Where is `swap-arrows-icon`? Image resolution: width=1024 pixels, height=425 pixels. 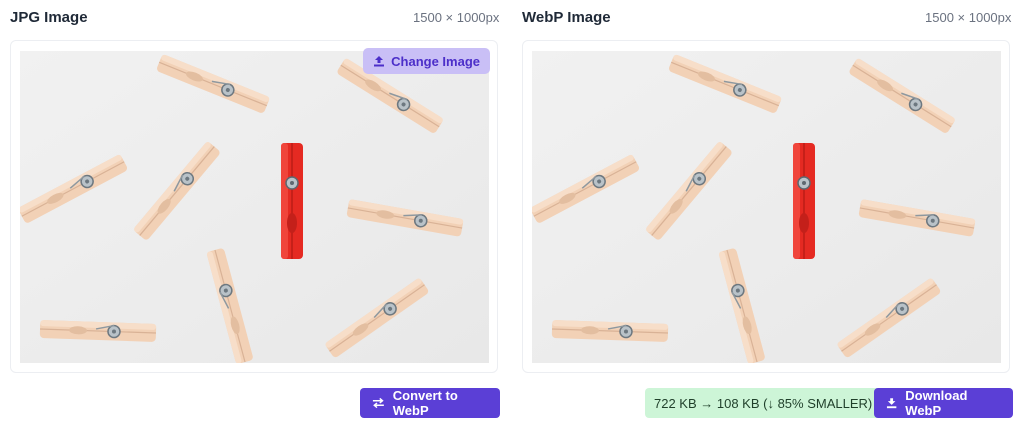 swap-arrows-icon is located at coordinates (378, 403).